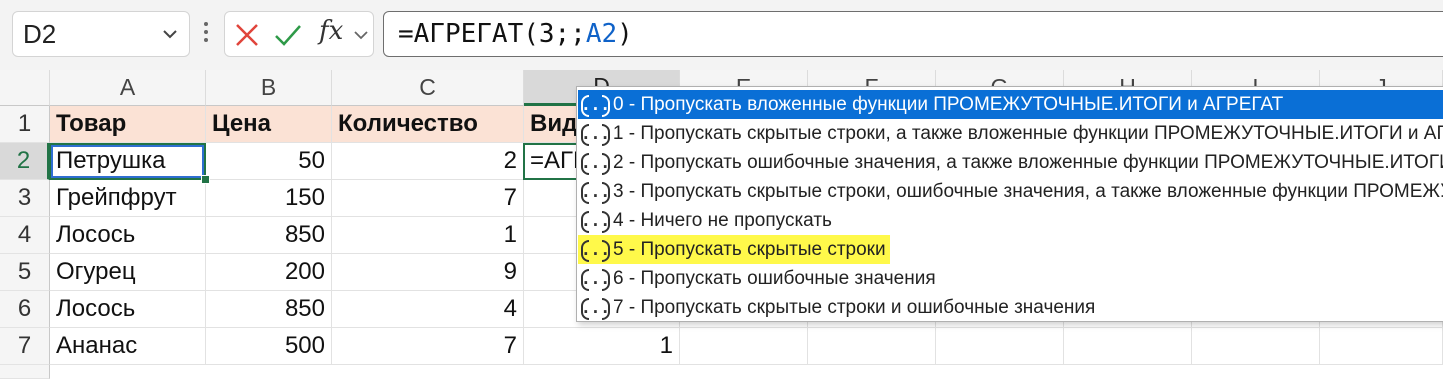 The width and height of the screenshot is (1443, 379). What do you see at coordinates (428, 309) in the screenshot?
I see `cell-c6: 4` at bounding box center [428, 309].